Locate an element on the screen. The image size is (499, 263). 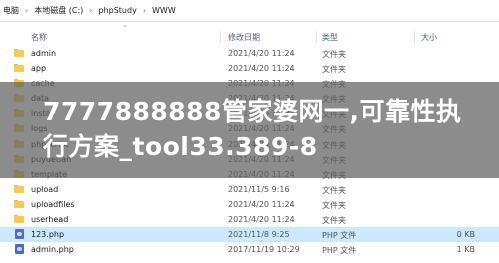
file-row: uploadfiles 2021/4/20 11:24 文件夹 is located at coordinates (249, 204).